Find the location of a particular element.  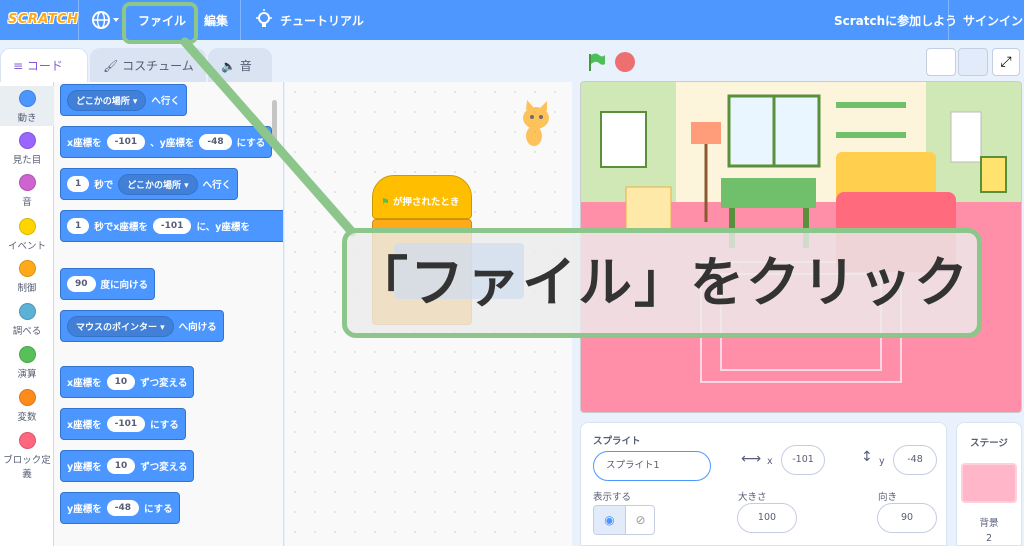

hide-eye-icon: ⊘ is located at coordinates (639, 520).